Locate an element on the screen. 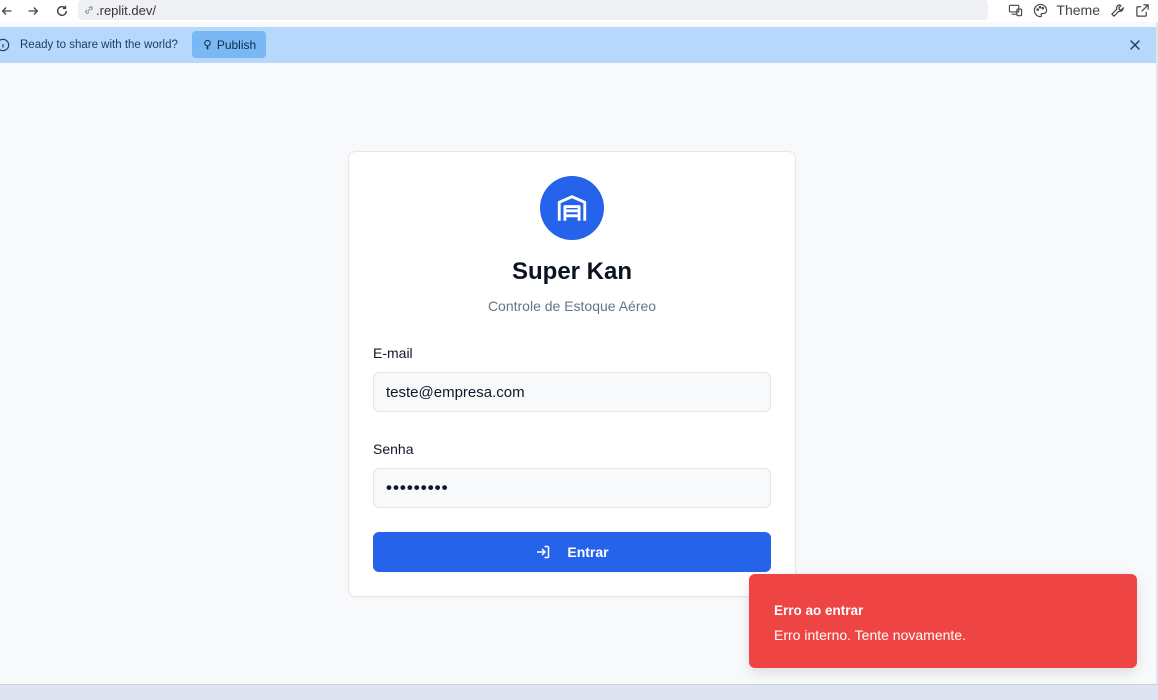  info-icon is located at coordinates (5, 45).